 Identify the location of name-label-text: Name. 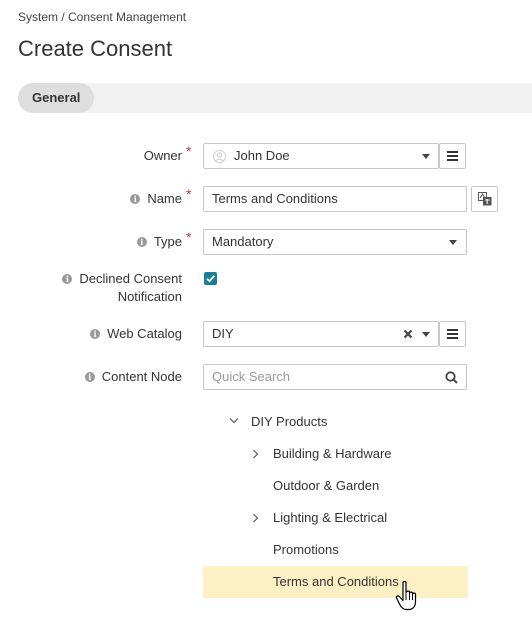
(164, 198).